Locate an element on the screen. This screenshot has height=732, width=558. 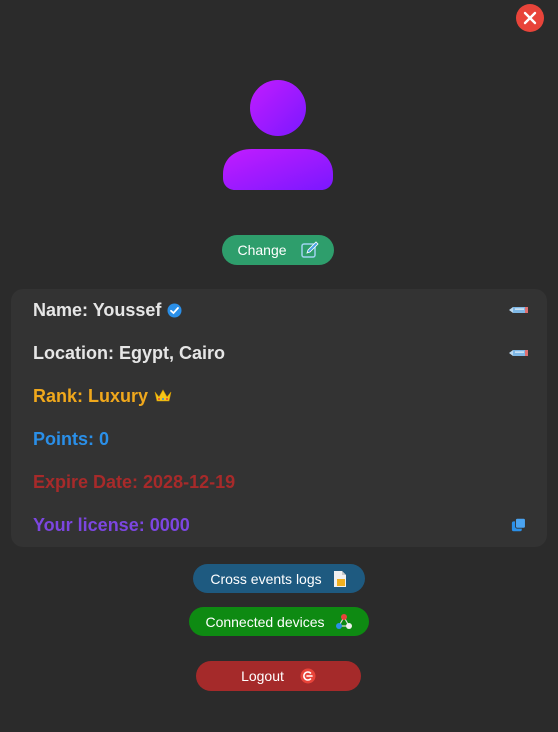
points-value: Points: 0 is located at coordinates (71, 438).